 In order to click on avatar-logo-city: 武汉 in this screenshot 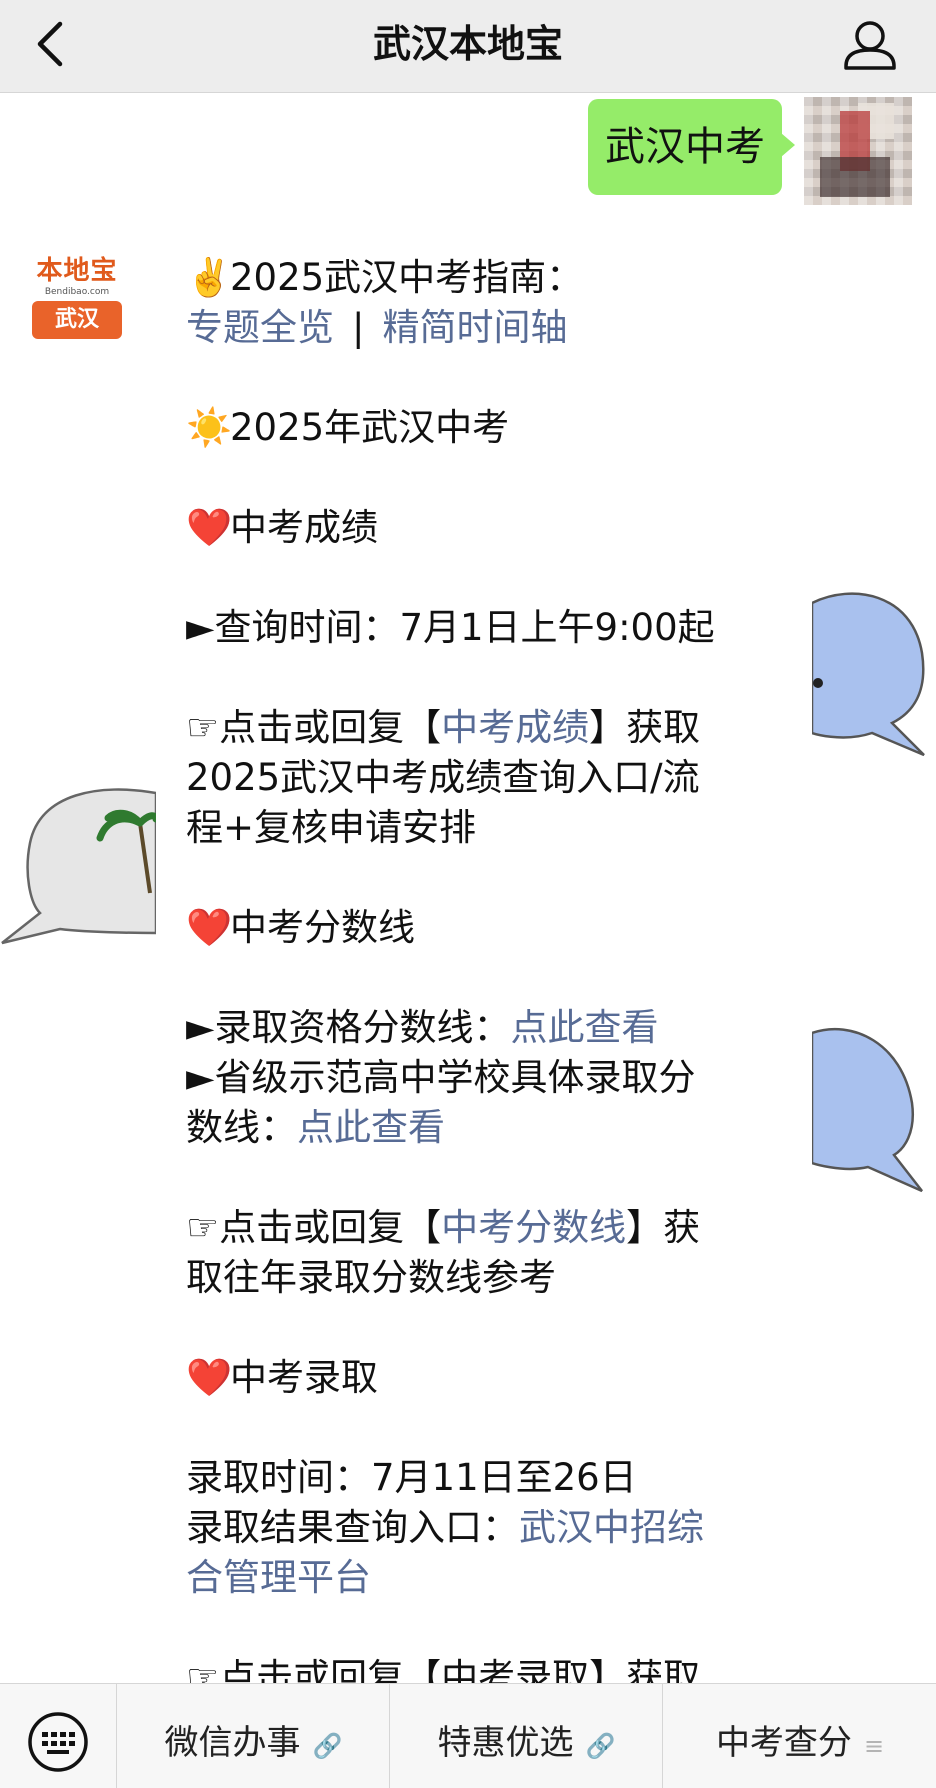, I will do `click(77, 320)`.